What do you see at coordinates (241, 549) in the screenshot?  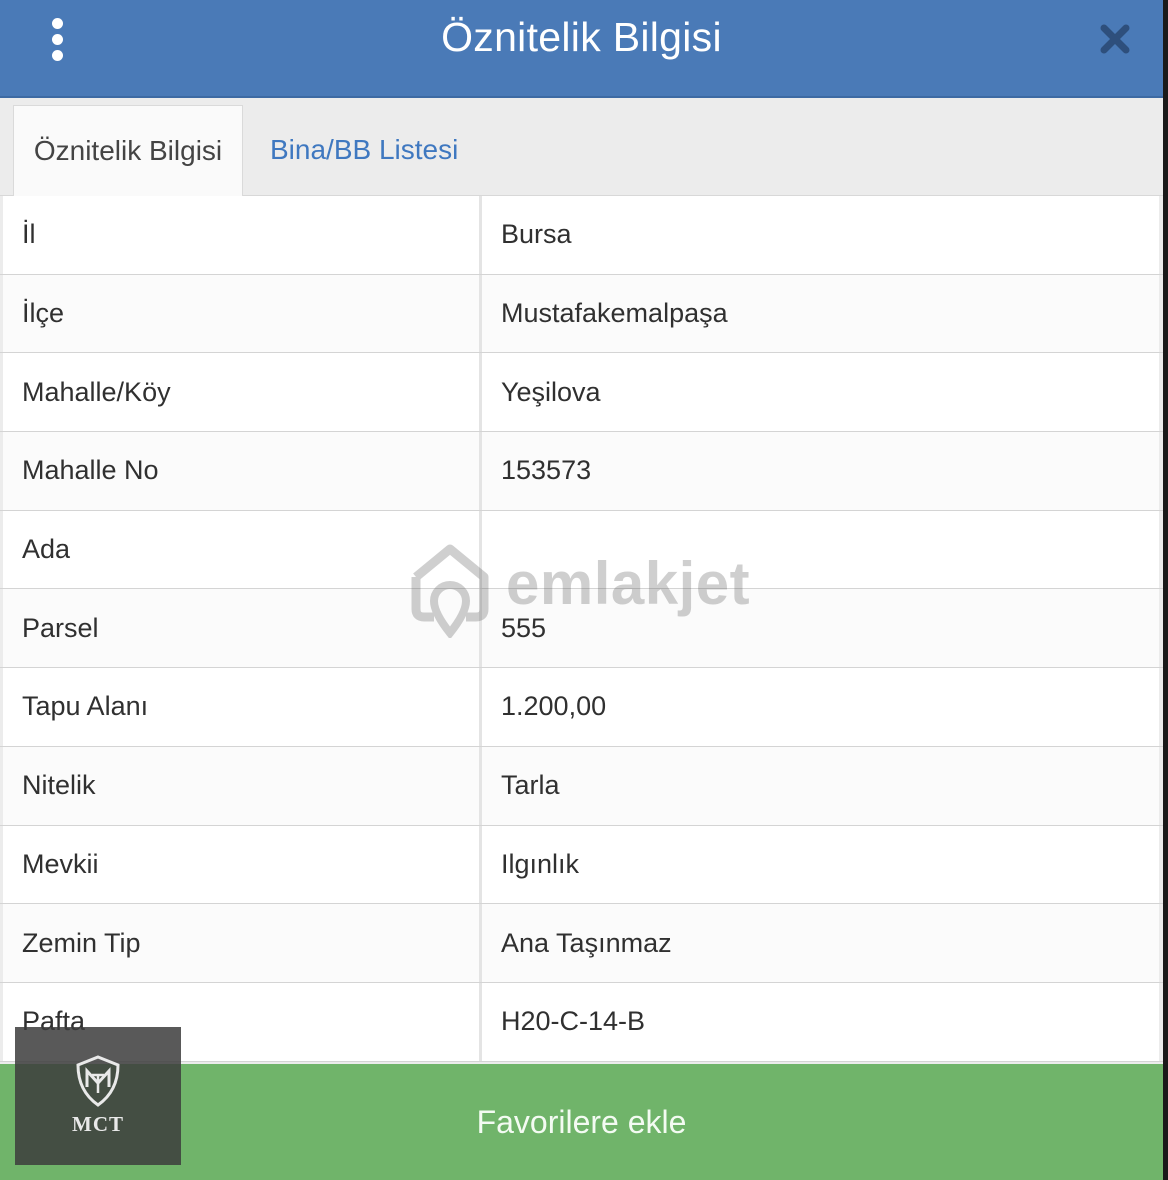 I see `row-key: Ada` at bounding box center [241, 549].